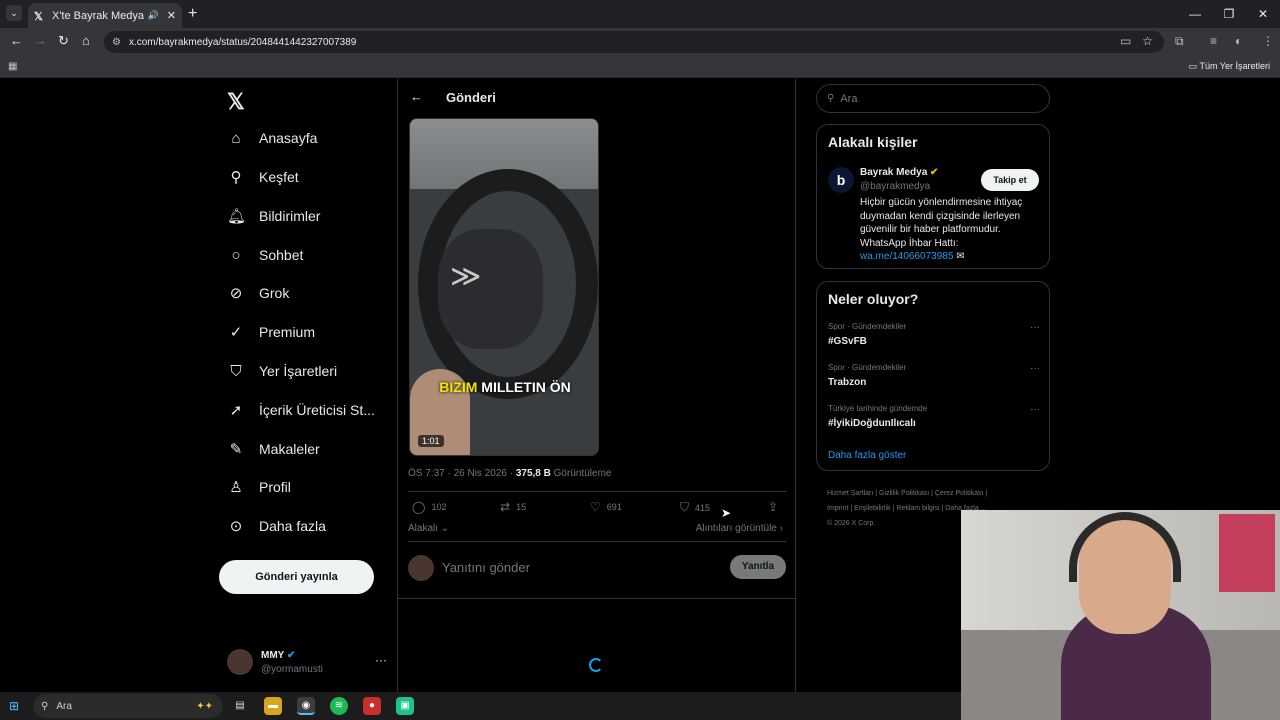 The height and width of the screenshot is (720, 1280). What do you see at coordinates (934, 334) in the screenshot?
I see `trend-item: Spor · Gündemdekiler #GSvFB ···` at bounding box center [934, 334].